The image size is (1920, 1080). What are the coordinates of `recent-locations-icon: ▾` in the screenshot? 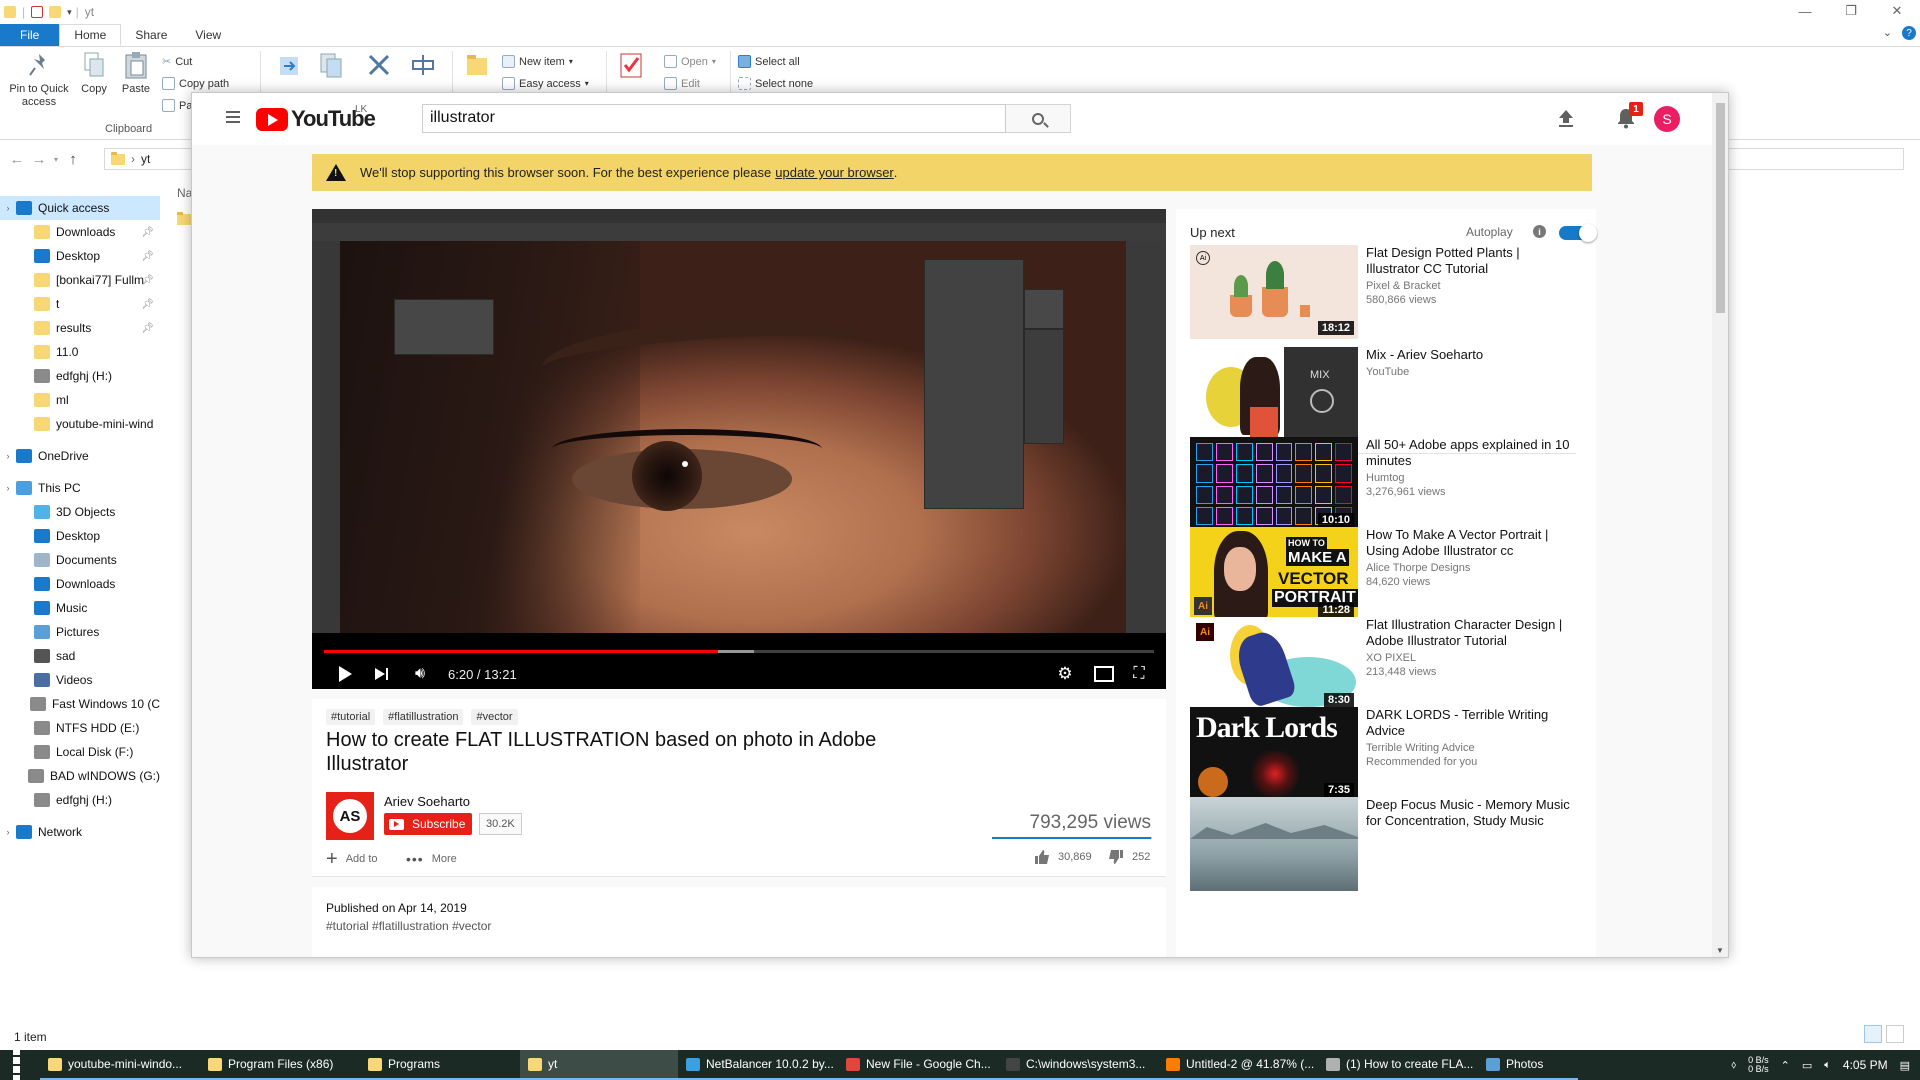 It's located at (56, 159).